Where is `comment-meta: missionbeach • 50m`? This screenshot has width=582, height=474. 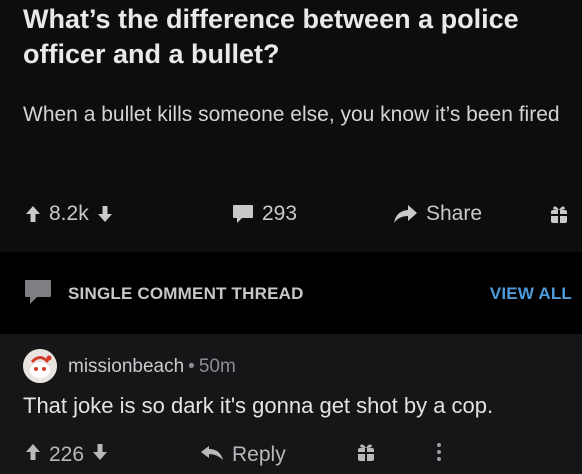
comment-meta: missionbeach • 50m is located at coordinates (152, 367).